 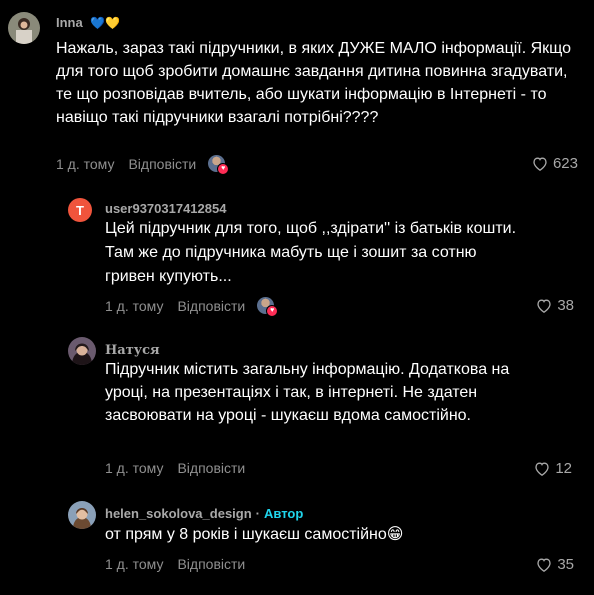 I want to click on like-count: 12, so click(x=563, y=468).